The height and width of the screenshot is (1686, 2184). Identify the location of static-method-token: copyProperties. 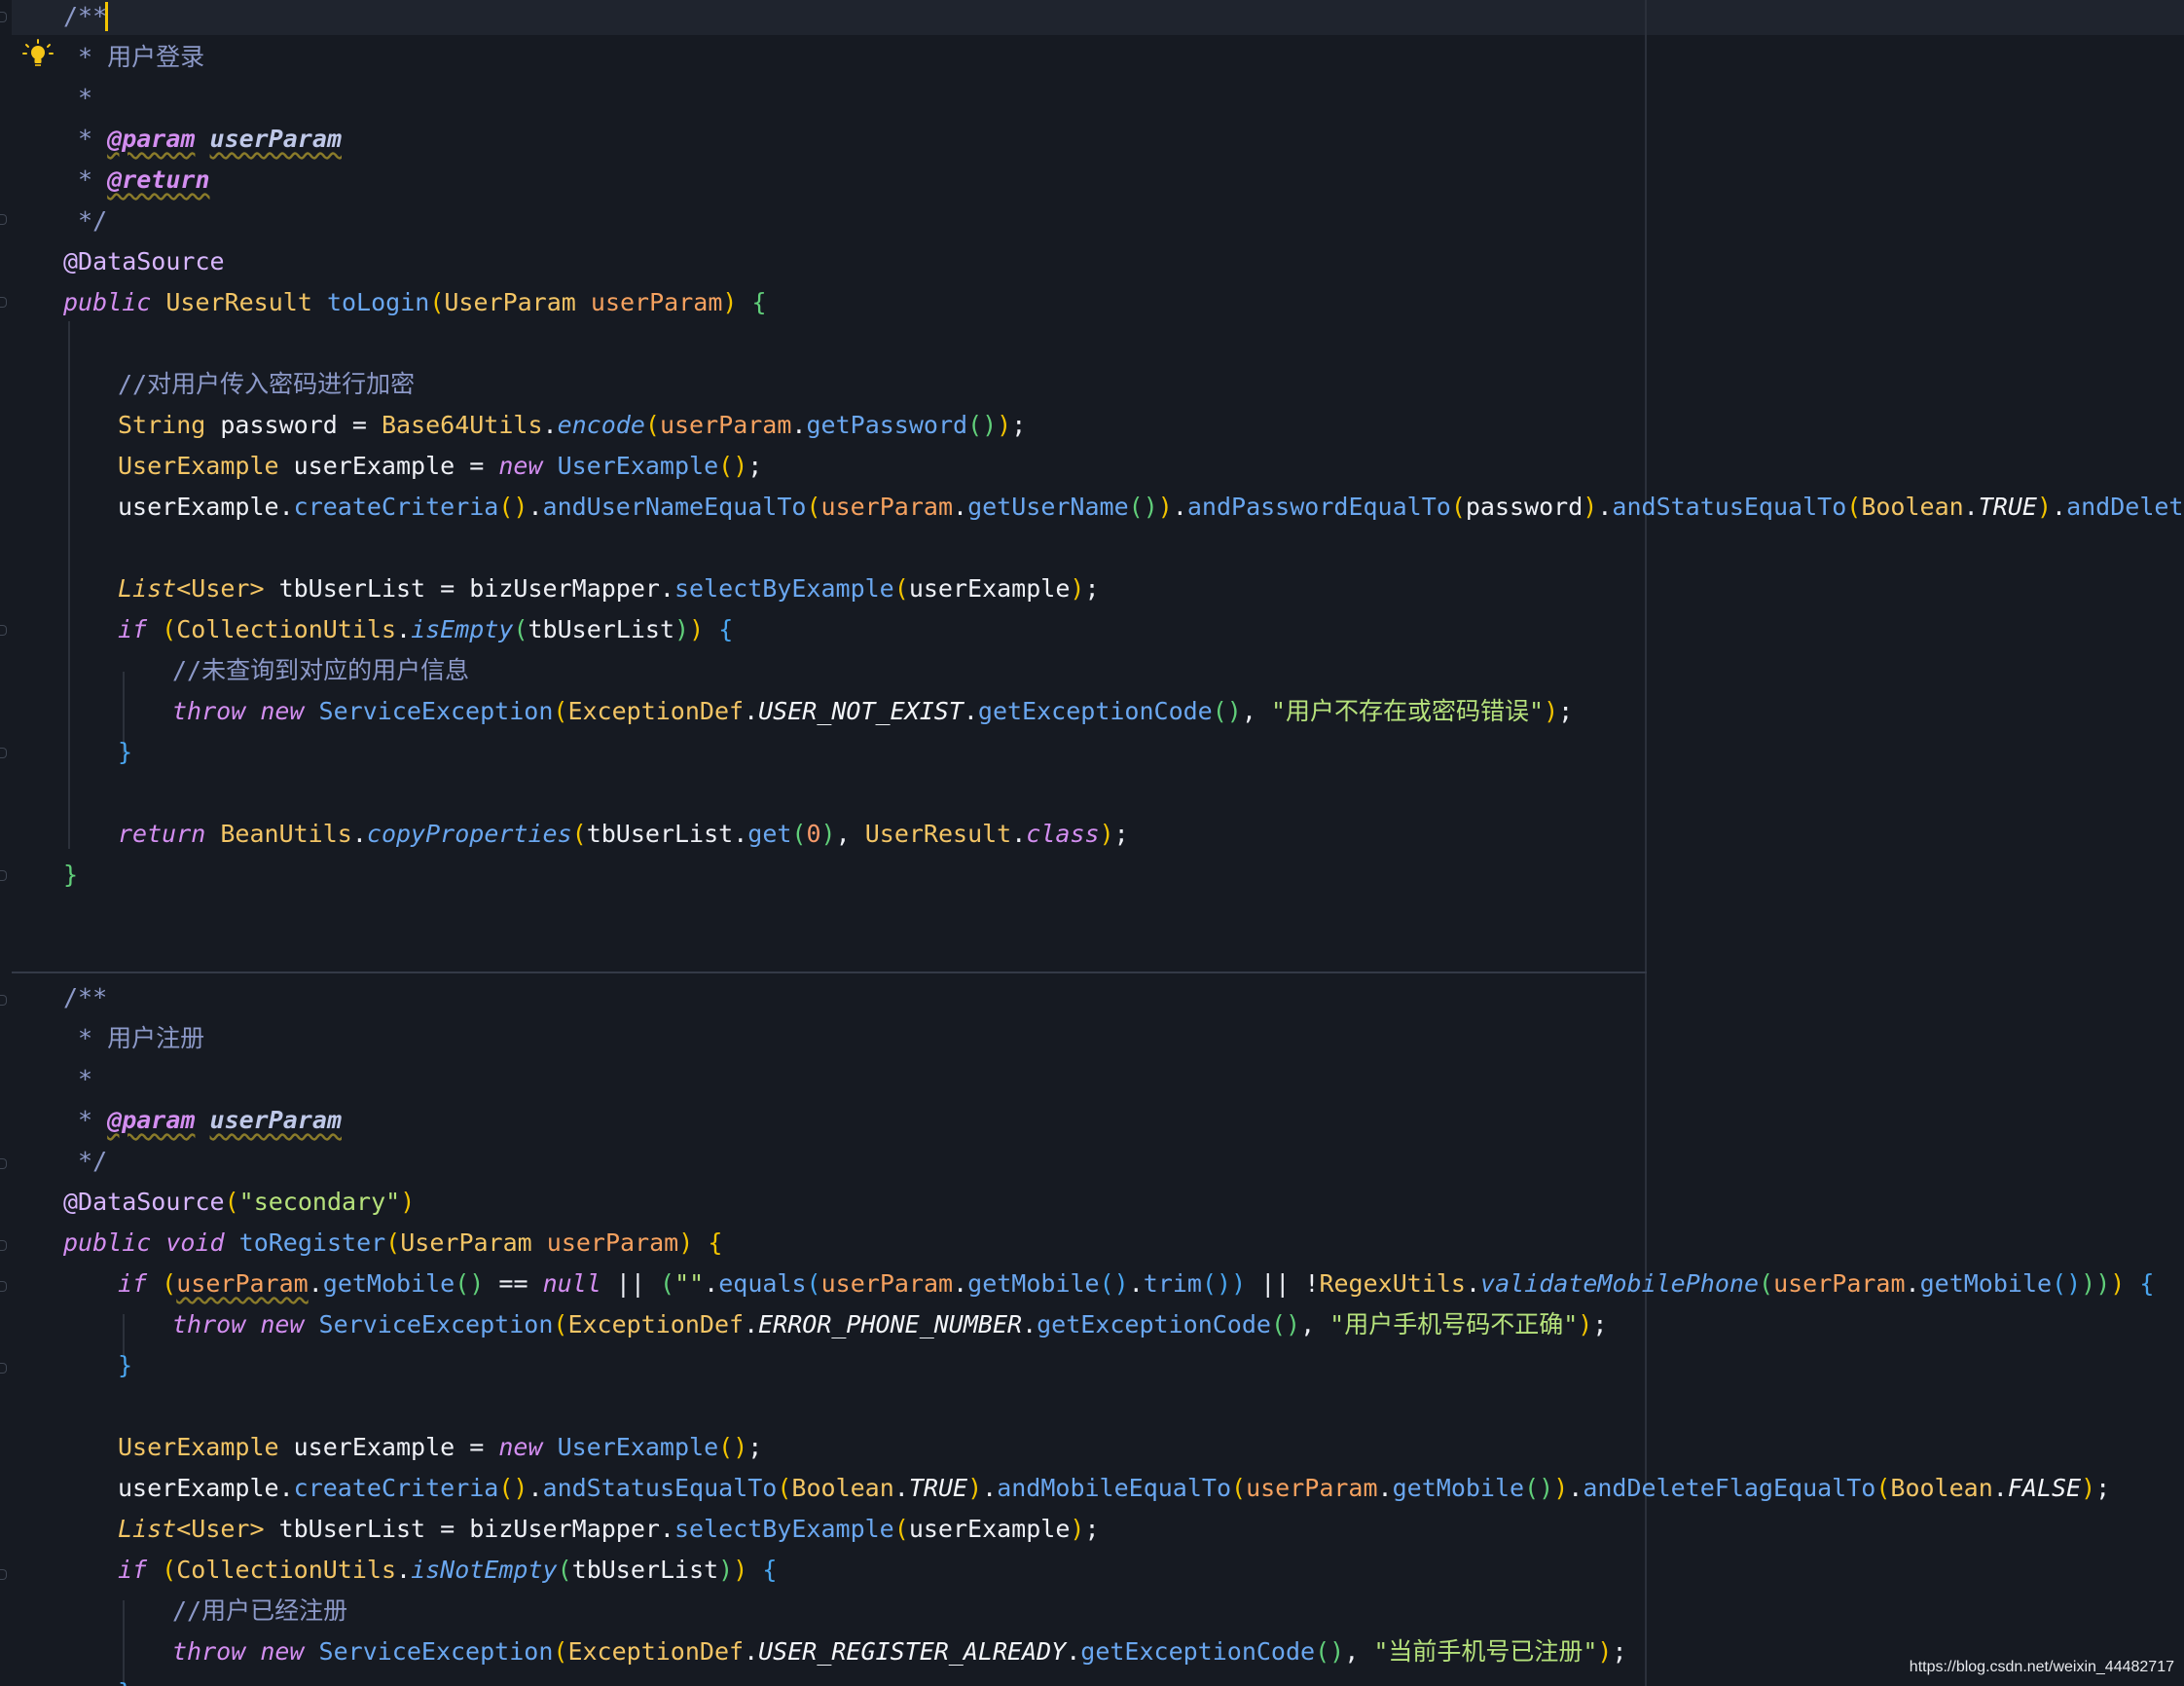
(469, 834).